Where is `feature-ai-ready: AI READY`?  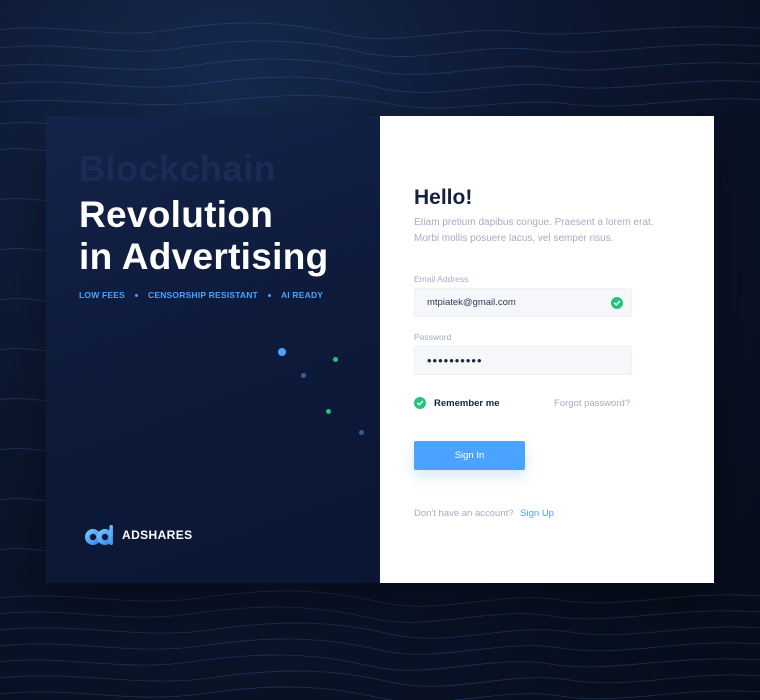 feature-ai-ready: AI READY is located at coordinates (302, 295).